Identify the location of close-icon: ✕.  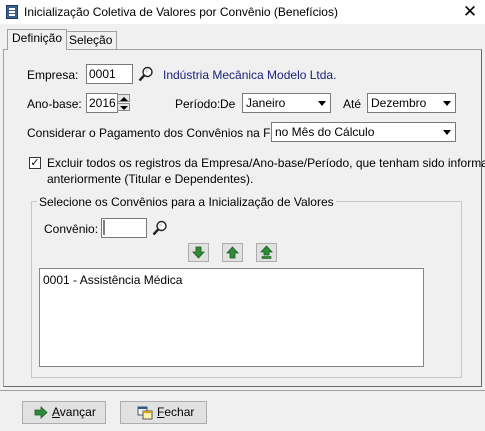
(470, 12).